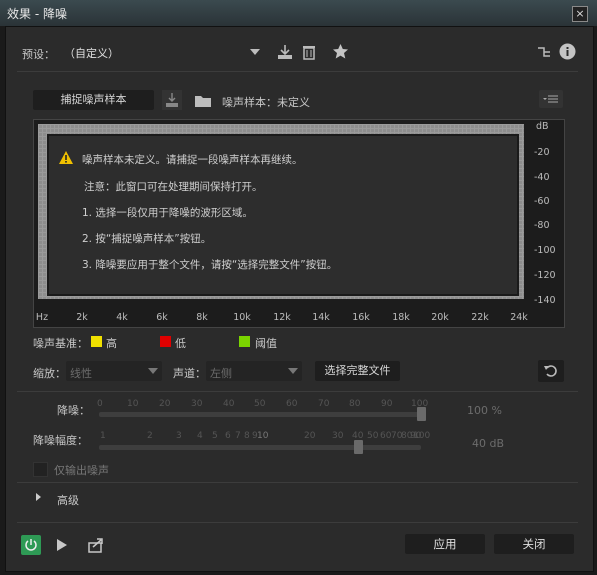  What do you see at coordinates (172, 100) in the screenshot?
I see `save-icon` at bounding box center [172, 100].